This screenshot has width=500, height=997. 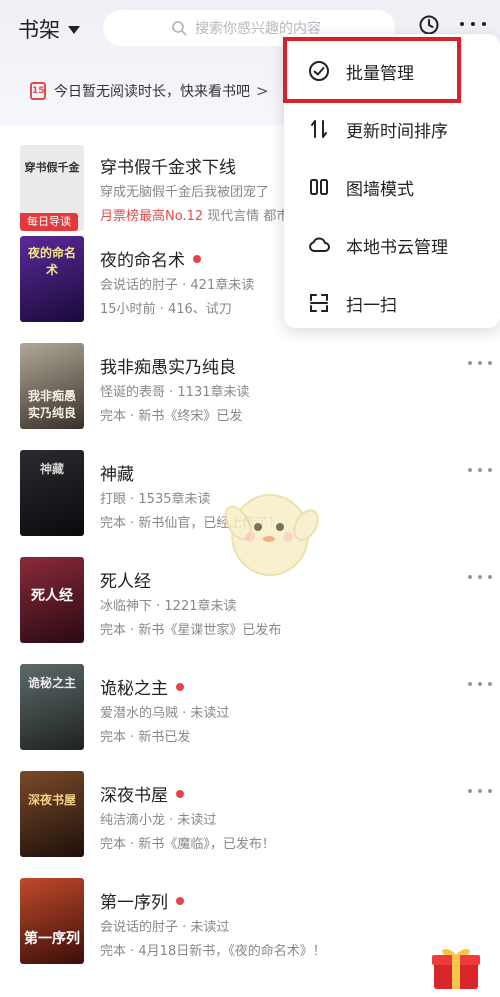 I want to click on reading-time-banner: 今日暂无阅读时长，快来看书吧 >, so click(x=149, y=91).